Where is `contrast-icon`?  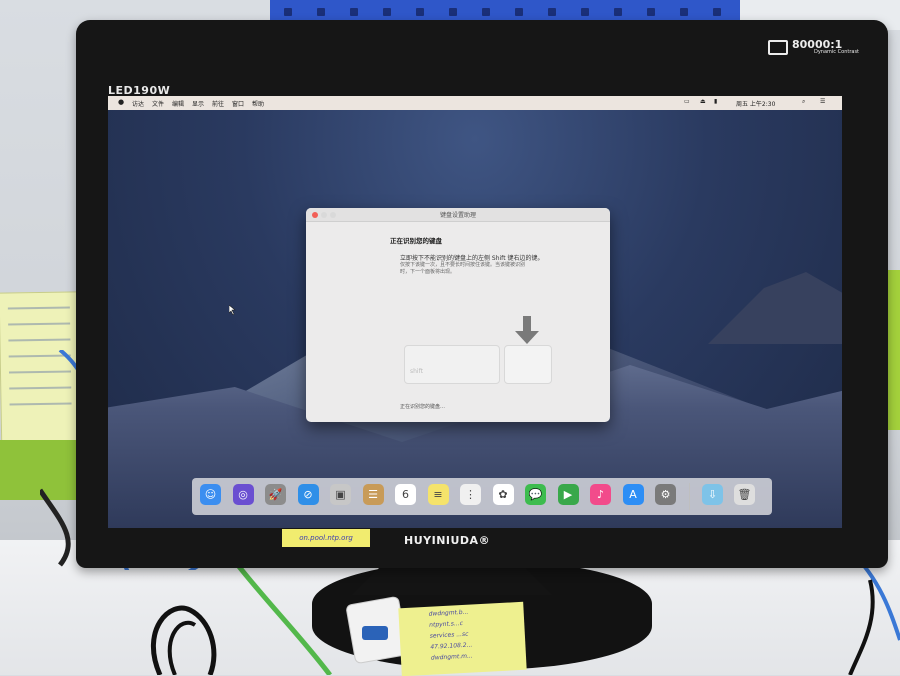 contrast-icon is located at coordinates (778, 47).